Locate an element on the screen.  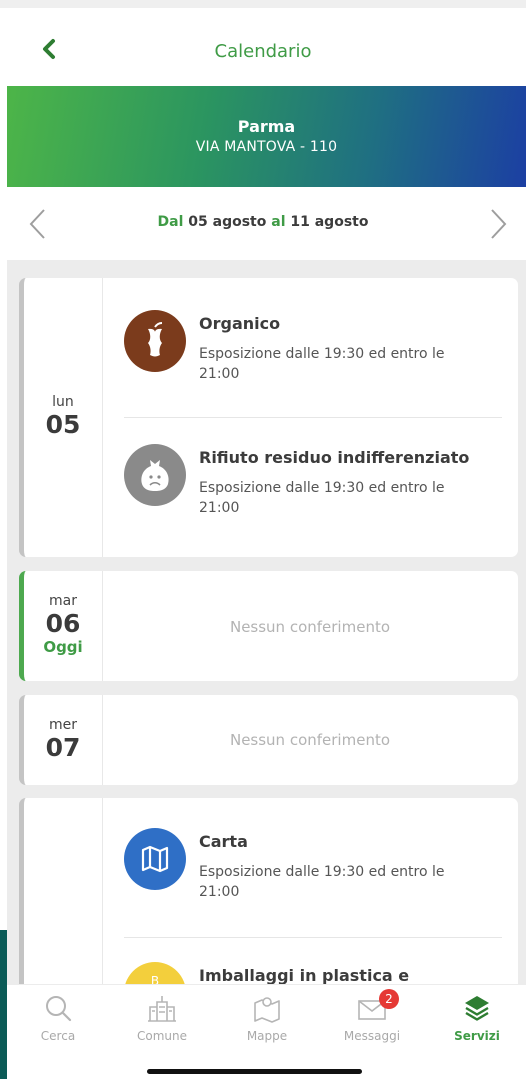
tab-bar: Cerca Comune Mappe 2 Messaggi Servizi is located at coordinates (266, 1032).